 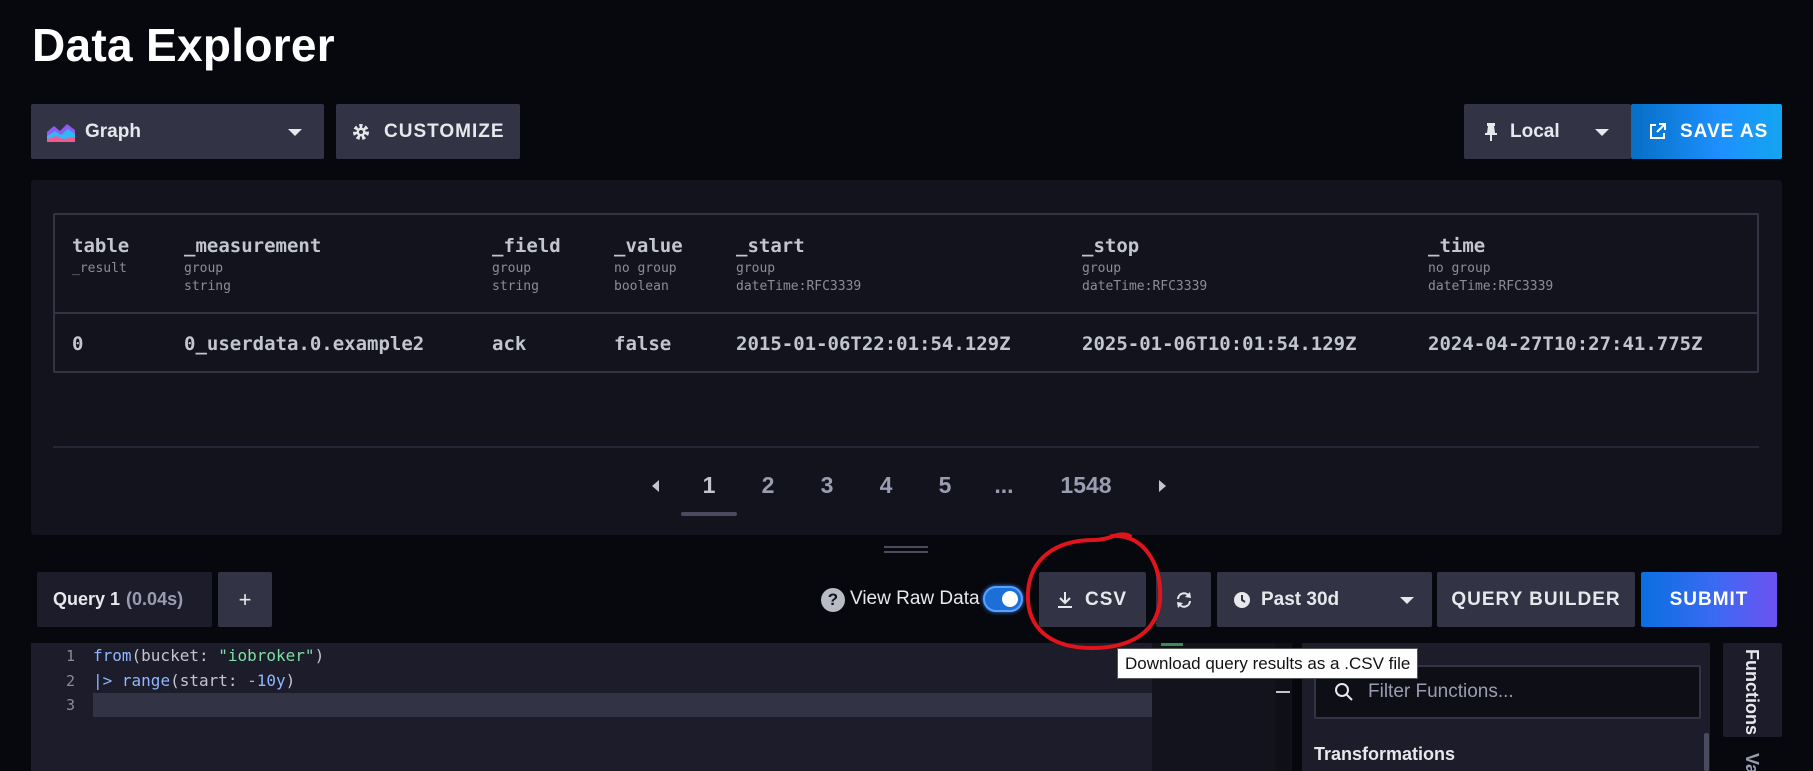 What do you see at coordinates (103, 680) in the screenshot?
I see `code-pipe: |>` at bounding box center [103, 680].